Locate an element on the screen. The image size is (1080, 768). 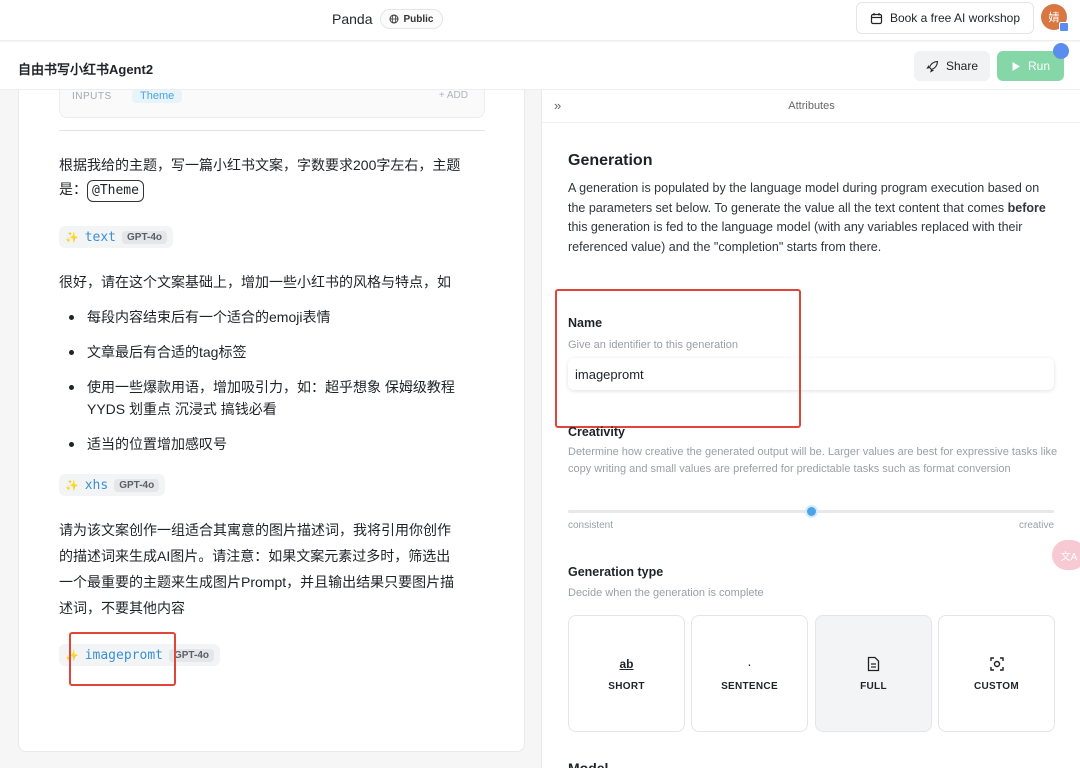
divider is located at coordinates (272, 130).